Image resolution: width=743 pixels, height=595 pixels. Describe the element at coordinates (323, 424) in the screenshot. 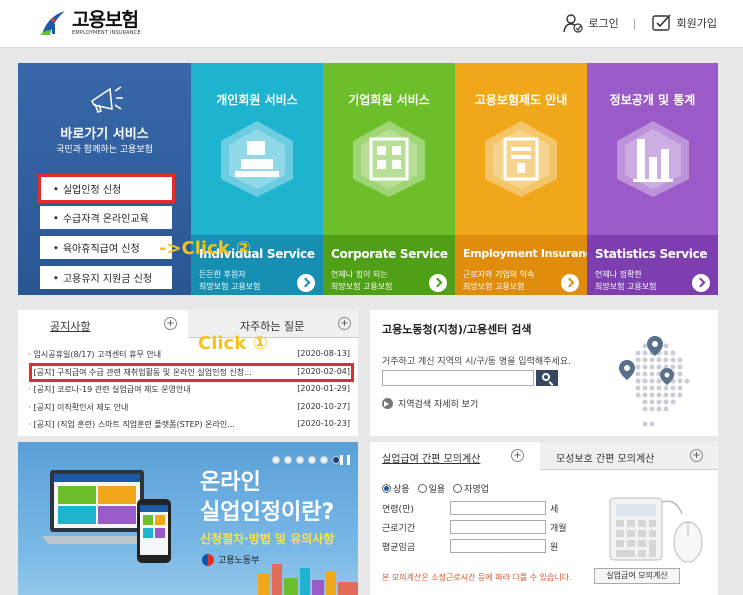

I see `notice-date: [2020-10-23]` at that location.